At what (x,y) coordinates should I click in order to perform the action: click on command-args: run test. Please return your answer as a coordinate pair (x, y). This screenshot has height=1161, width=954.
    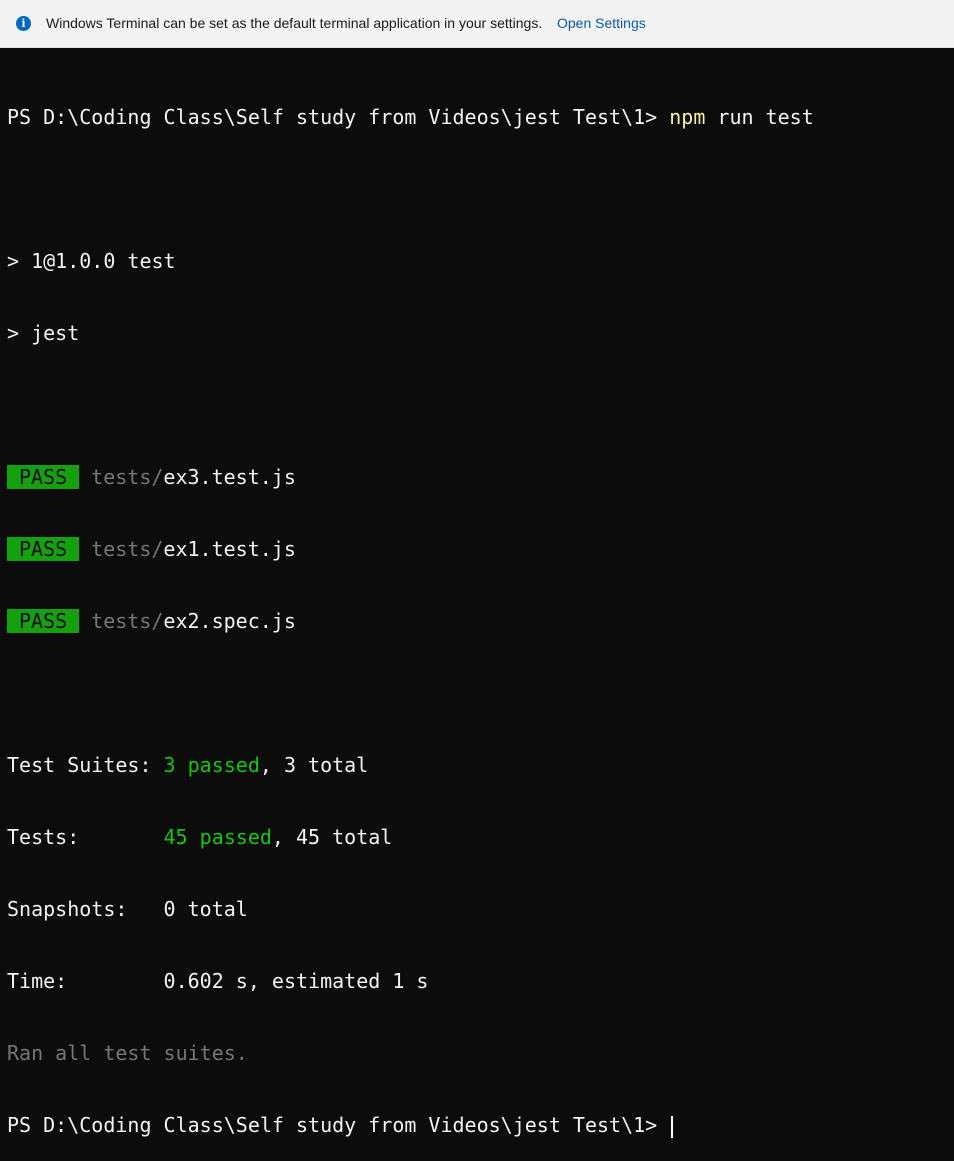
    Looking at the image, I should click on (759, 117).